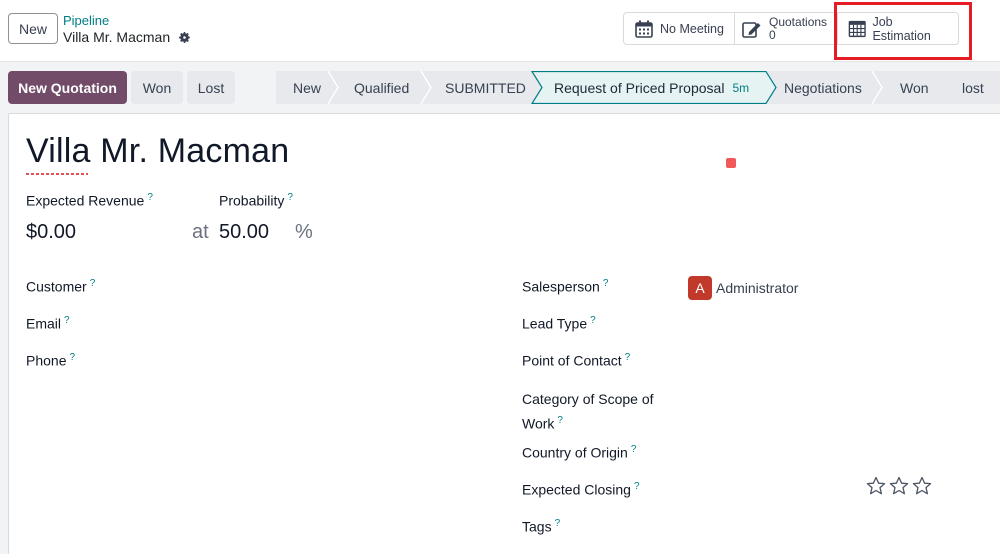 This screenshot has width=1000, height=554. What do you see at coordinates (485, 87) in the screenshot?
I see `stage-submitted: SUBMITTED` at bounding box center [485, 87].